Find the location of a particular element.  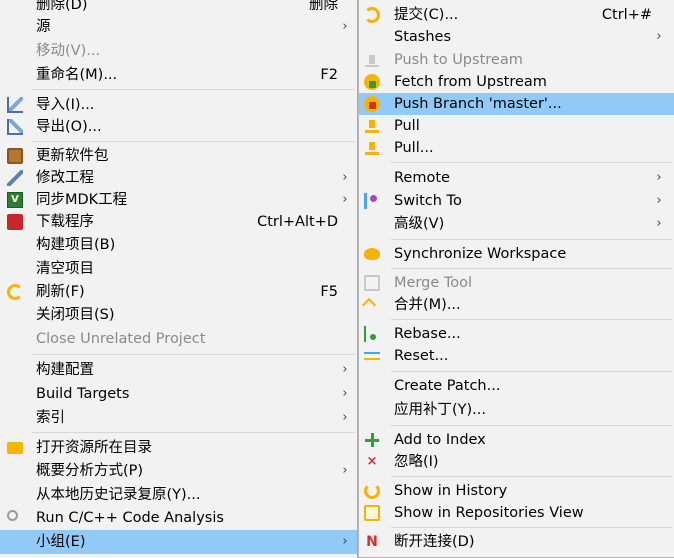

menu-item-switch-to: Switch To › is located at coordinates (516, 201).